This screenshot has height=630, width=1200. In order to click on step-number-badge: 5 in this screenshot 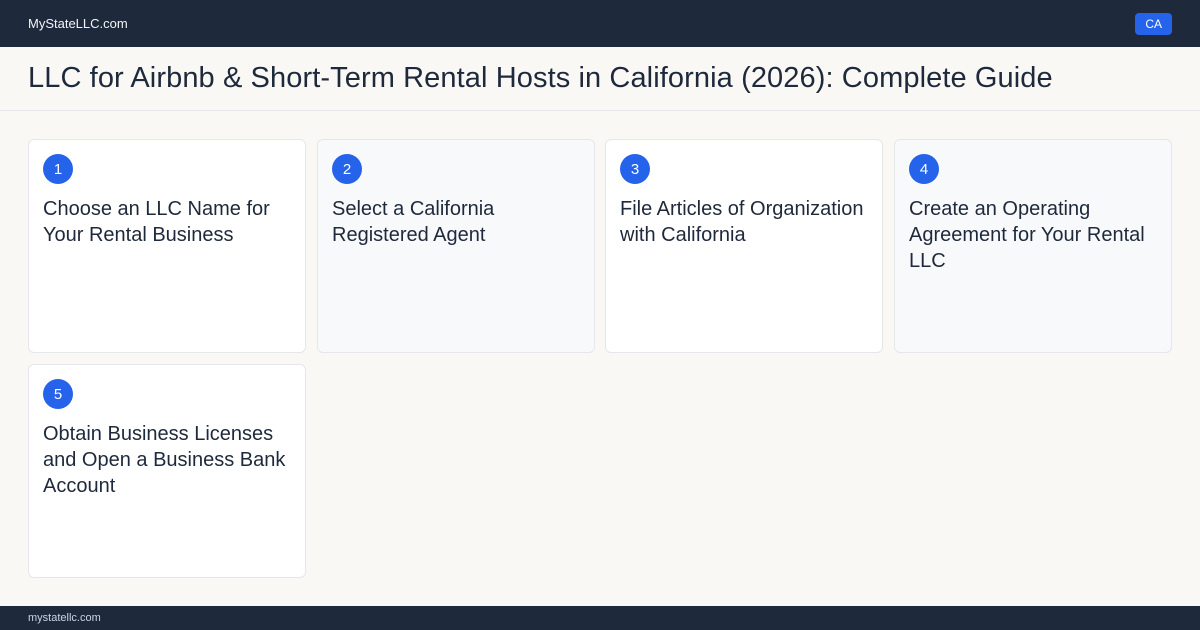, I will do `click(58, 394)`.